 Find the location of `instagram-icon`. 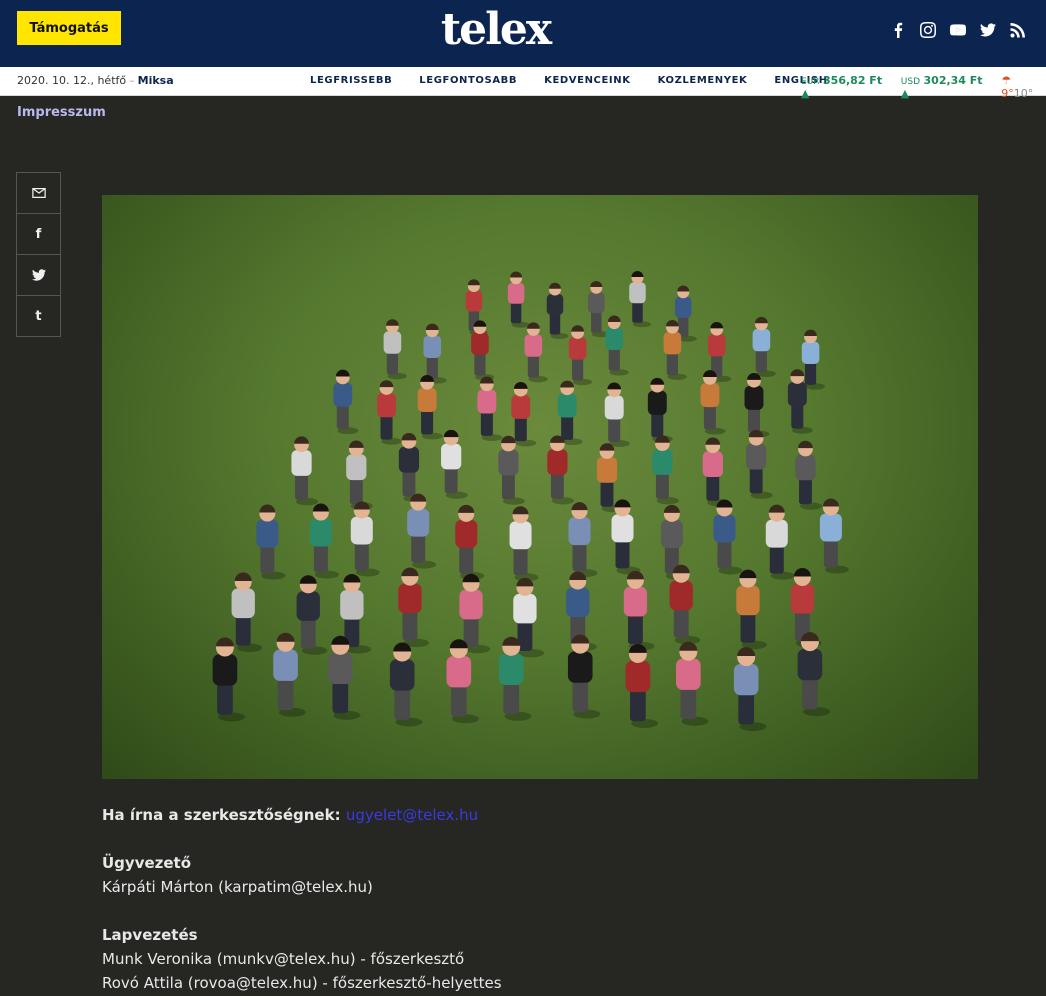

instagram-icon is located at coordinates (928, 30).